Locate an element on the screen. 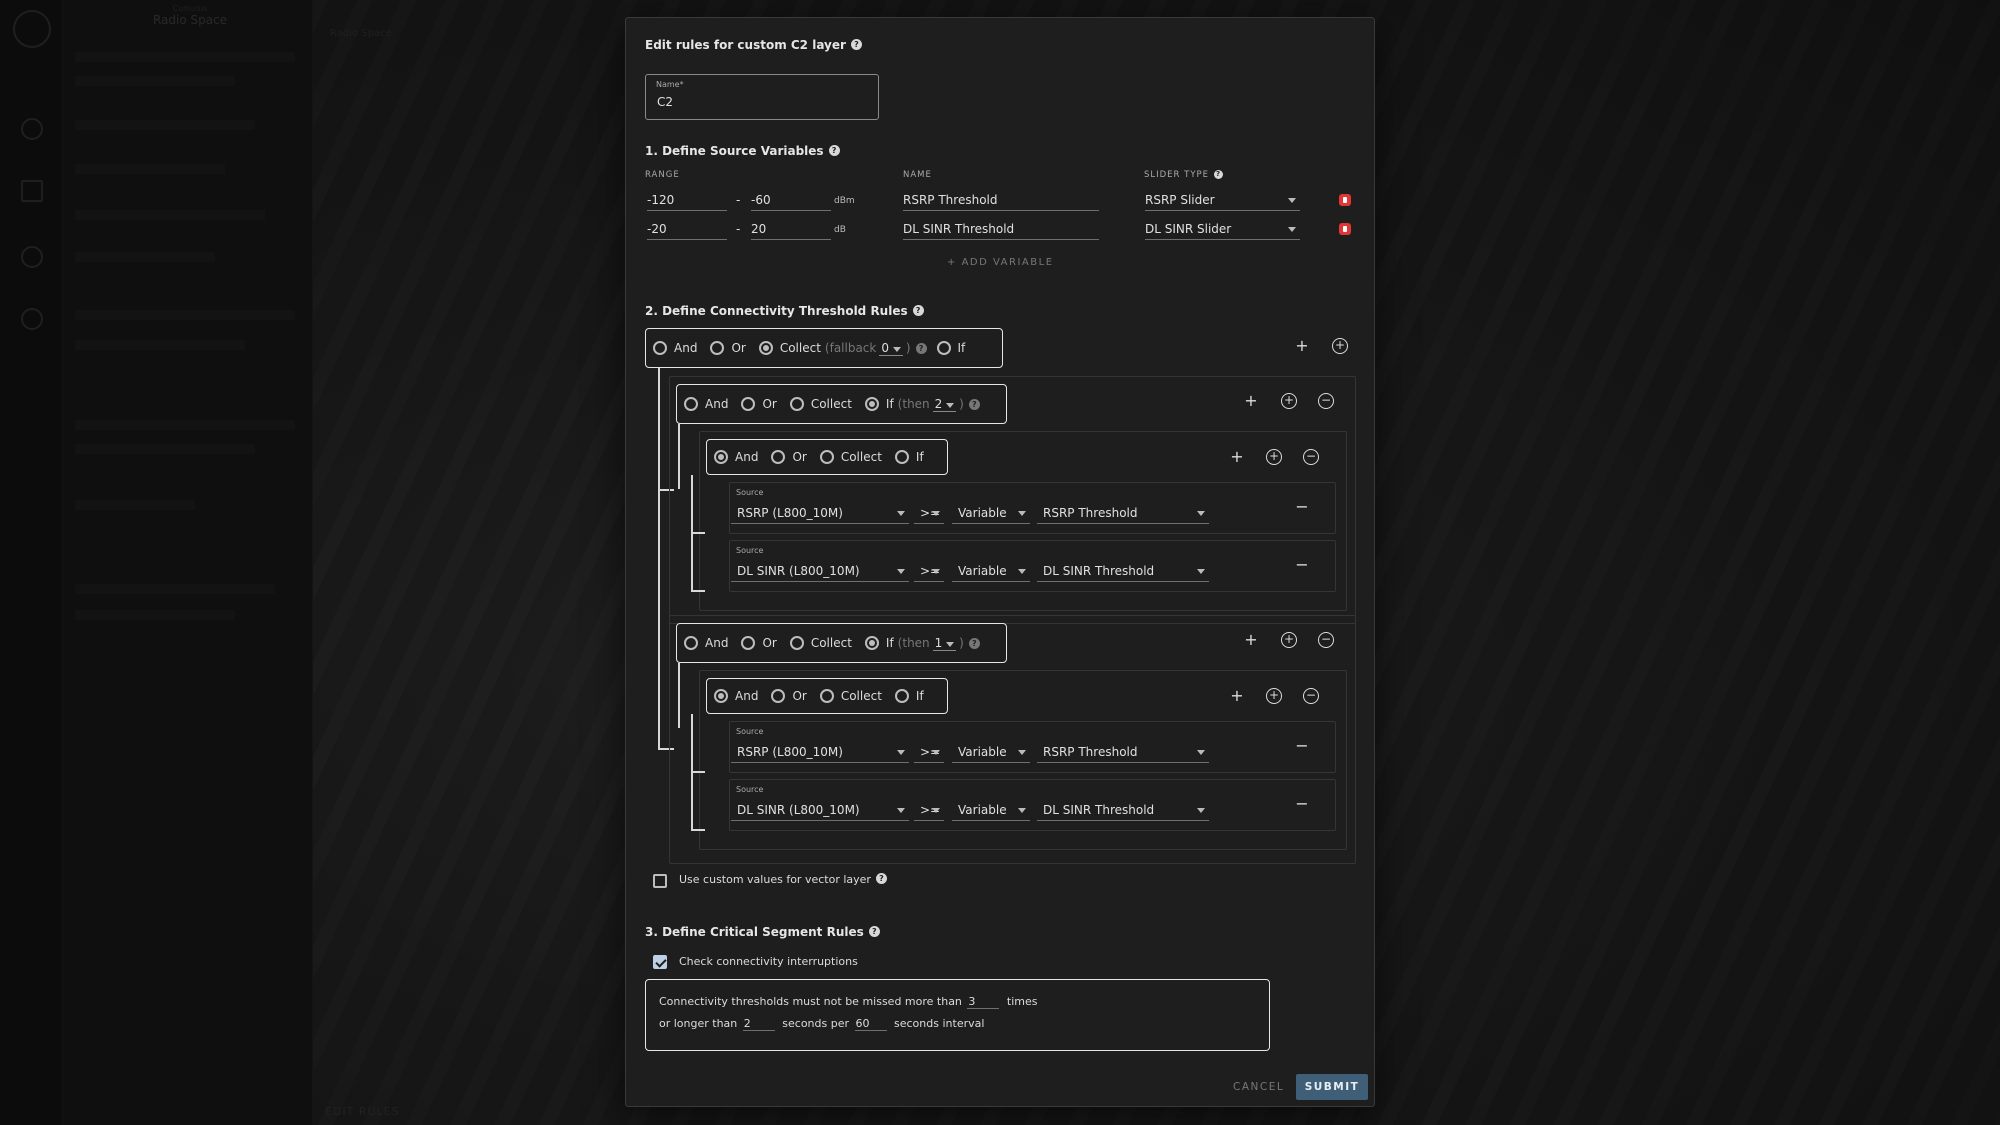 This screenshot has width=2000, height=1125. range-max-input: -60 is located at coordinates (791, 201).